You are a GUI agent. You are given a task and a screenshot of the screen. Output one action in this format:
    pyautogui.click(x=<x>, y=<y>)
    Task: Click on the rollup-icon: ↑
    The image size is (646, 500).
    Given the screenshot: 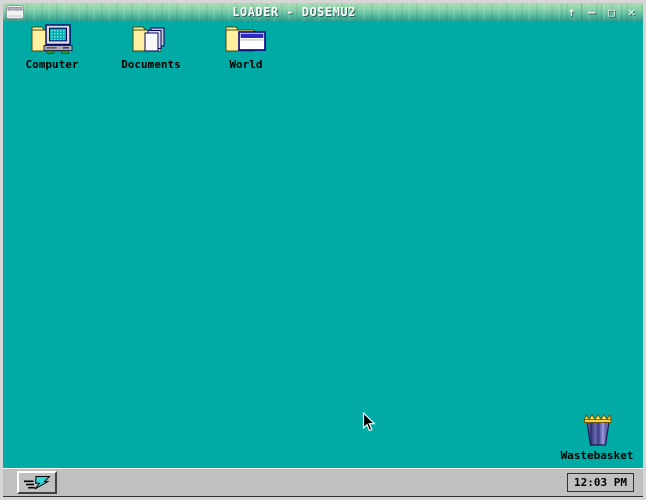 What is the action you would take?
    pyautogui.click(x=571, y=12)
    